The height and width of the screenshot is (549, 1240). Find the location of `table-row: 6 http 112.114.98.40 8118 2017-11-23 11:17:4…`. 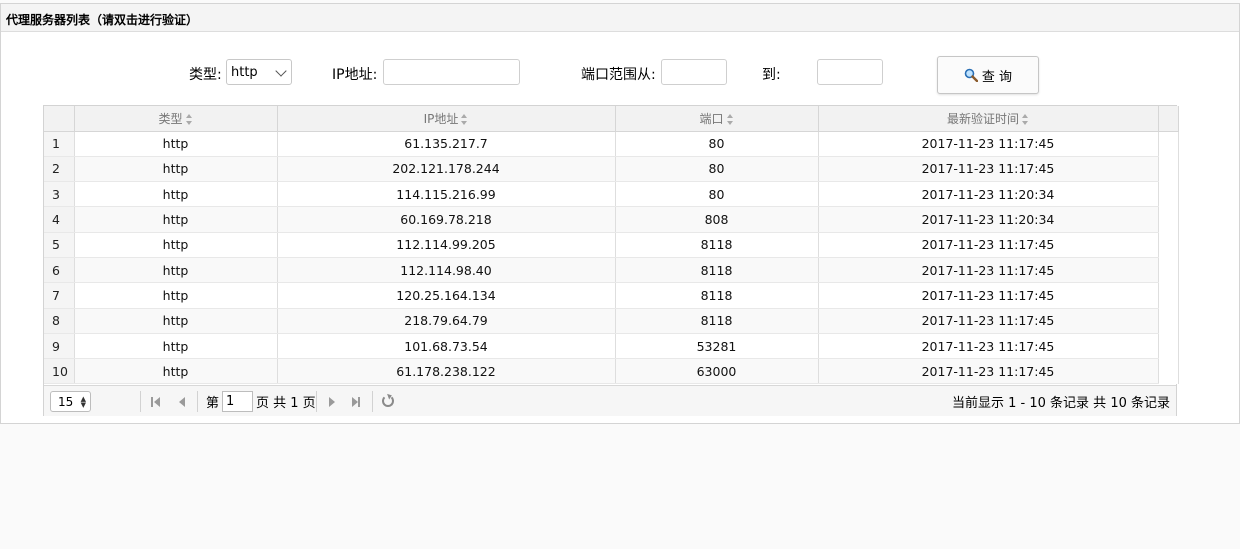

table-row: 6 http 112.114.98.40 8118 2017-11-23 11:17:4… is located at coordinates (611, 270).